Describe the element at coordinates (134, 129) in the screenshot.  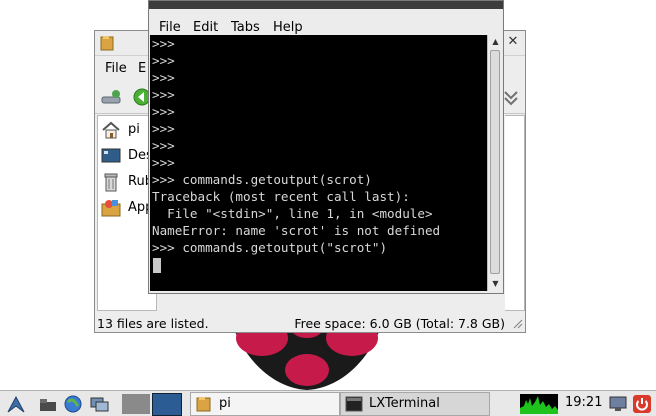
I see `sidebar-item-label: pi` at that location.